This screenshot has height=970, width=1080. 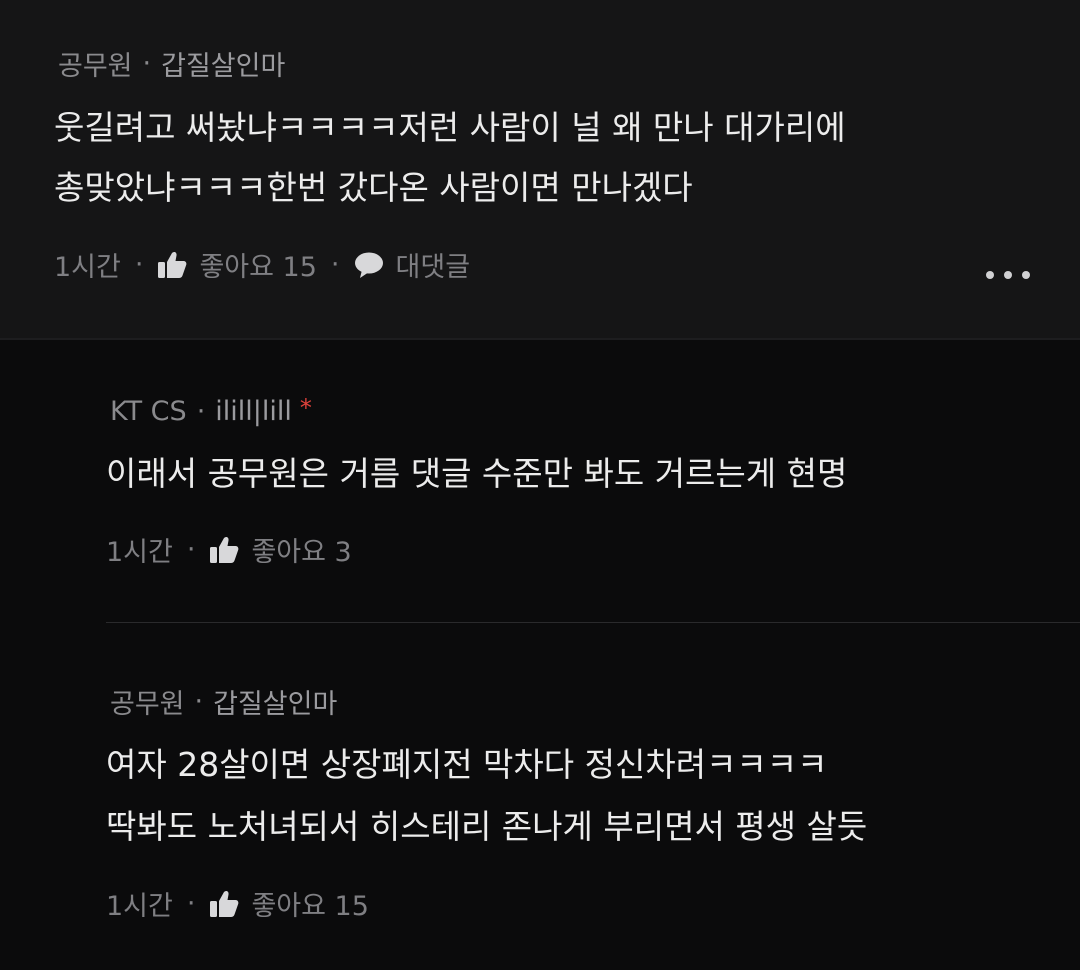 I want to click on reply-meta: KT CS · ilill|lill *, so click(x=211, y=410).